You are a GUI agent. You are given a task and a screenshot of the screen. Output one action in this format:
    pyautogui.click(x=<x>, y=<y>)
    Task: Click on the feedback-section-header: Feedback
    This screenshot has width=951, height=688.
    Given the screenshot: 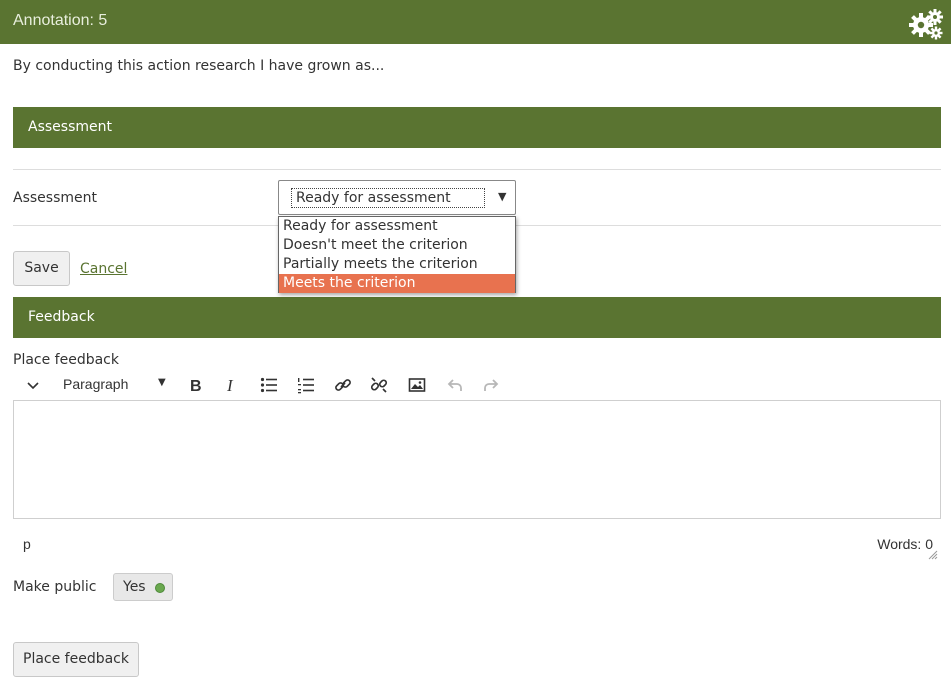 What is the action you would take?
    pyautogui.click(x=477, y=317)
    